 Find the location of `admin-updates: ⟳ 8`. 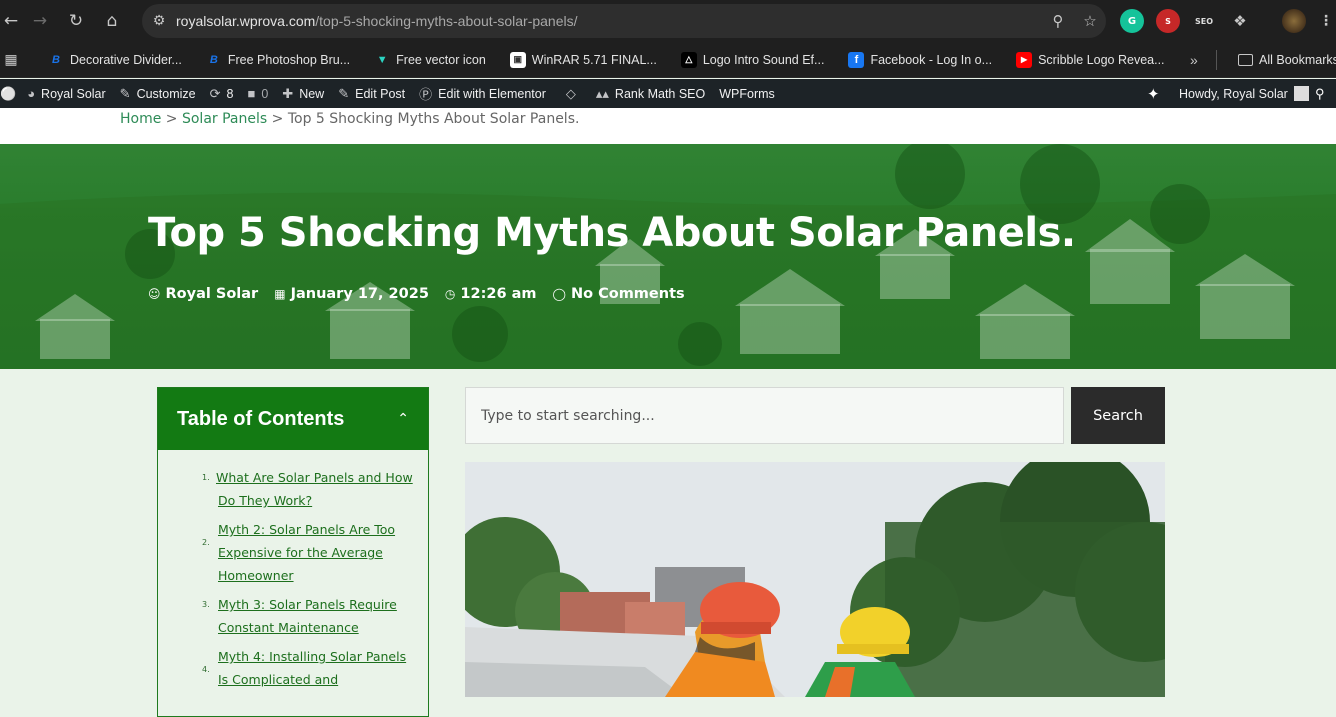

admin-updates: ⟳ 8 is located at coordinates (222, 93).